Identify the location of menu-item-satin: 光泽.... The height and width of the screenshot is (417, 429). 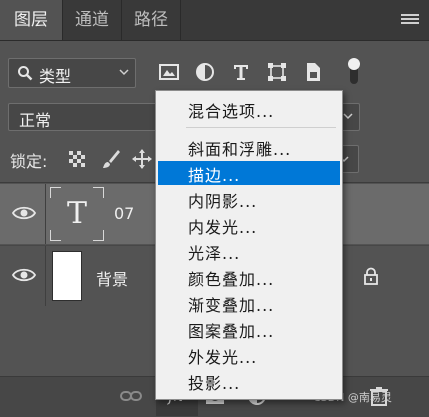
(249, 251).